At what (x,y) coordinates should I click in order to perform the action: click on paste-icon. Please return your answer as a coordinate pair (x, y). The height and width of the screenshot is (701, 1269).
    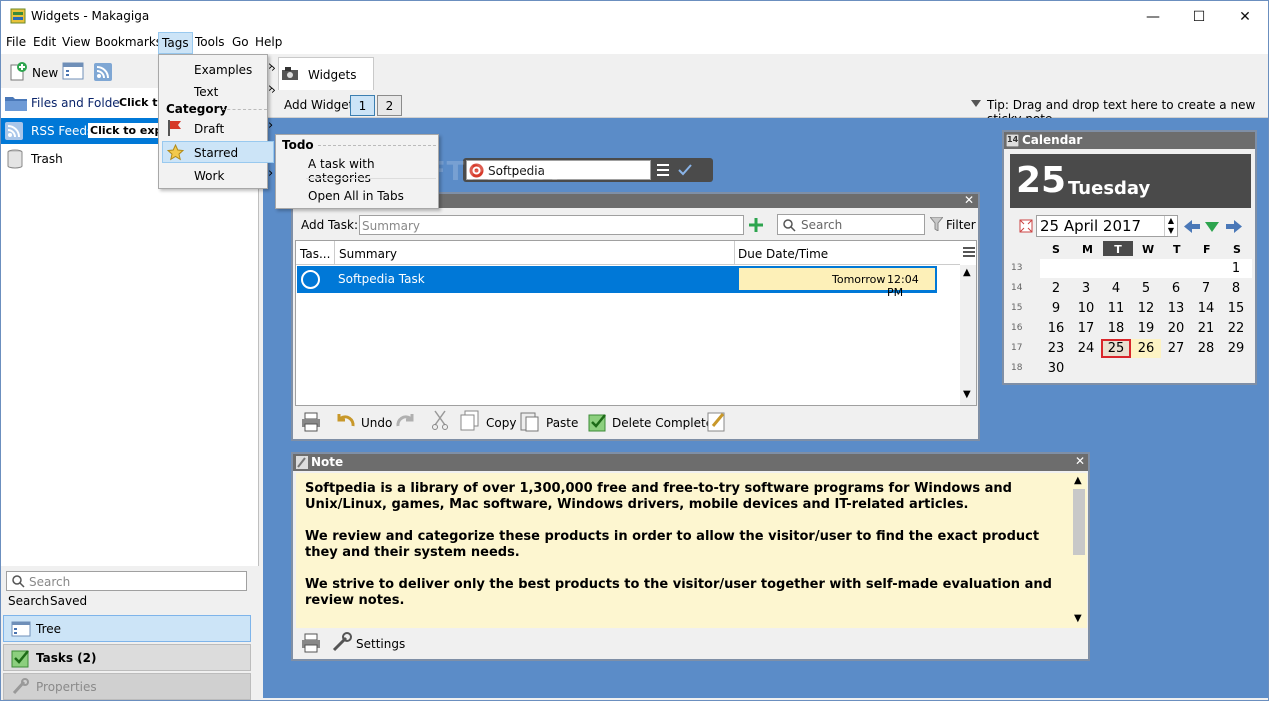
    Looking at the image, I should click on (530, 421).